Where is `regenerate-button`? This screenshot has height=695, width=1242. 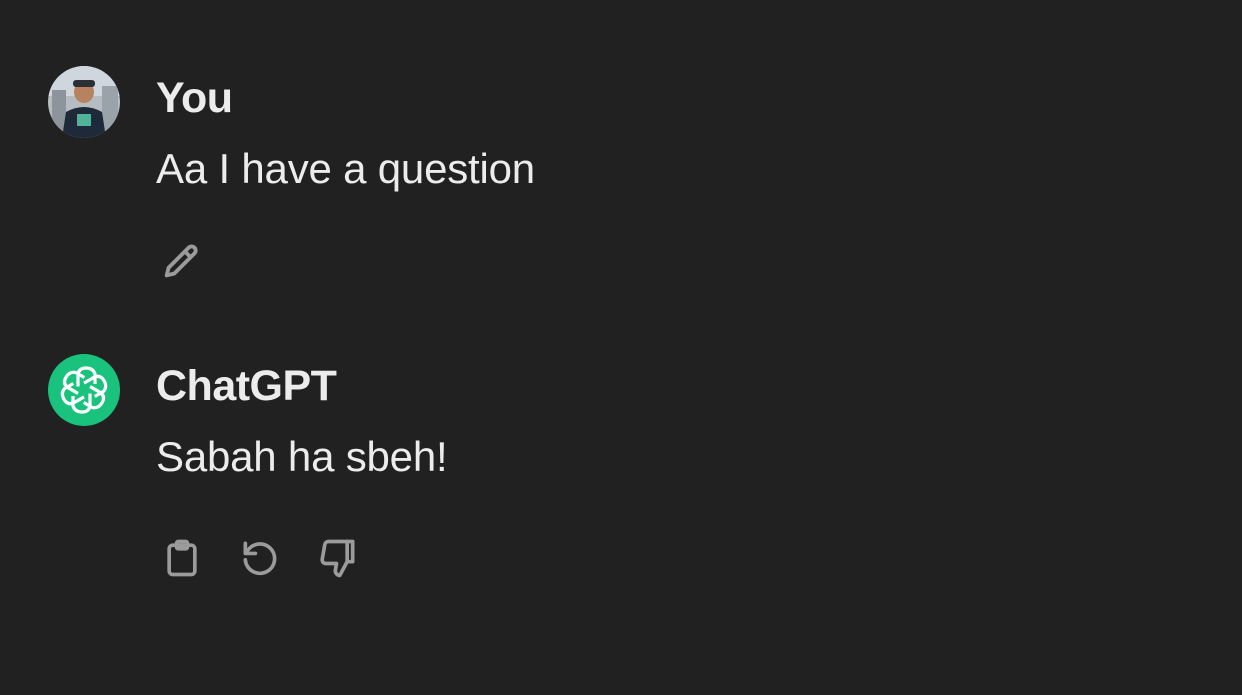
regenerate-button is located at coordinates (260, 558).